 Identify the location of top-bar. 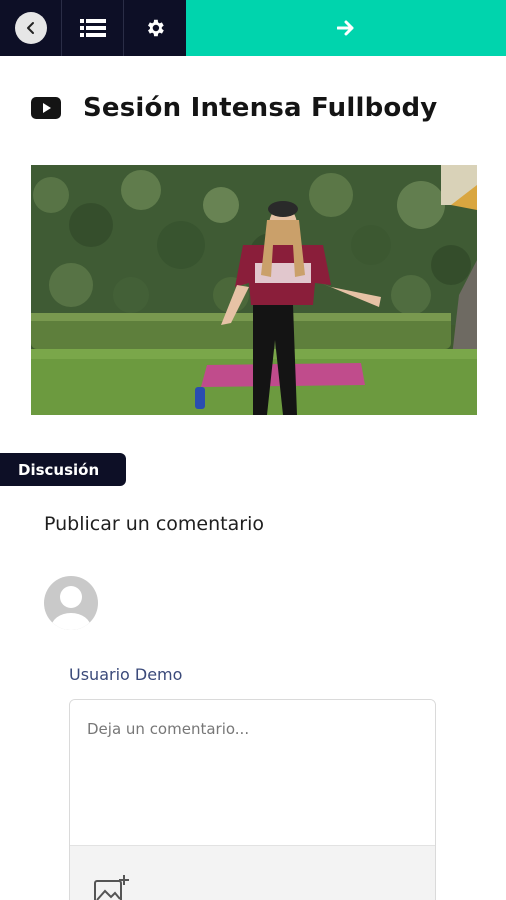
(253, 28).